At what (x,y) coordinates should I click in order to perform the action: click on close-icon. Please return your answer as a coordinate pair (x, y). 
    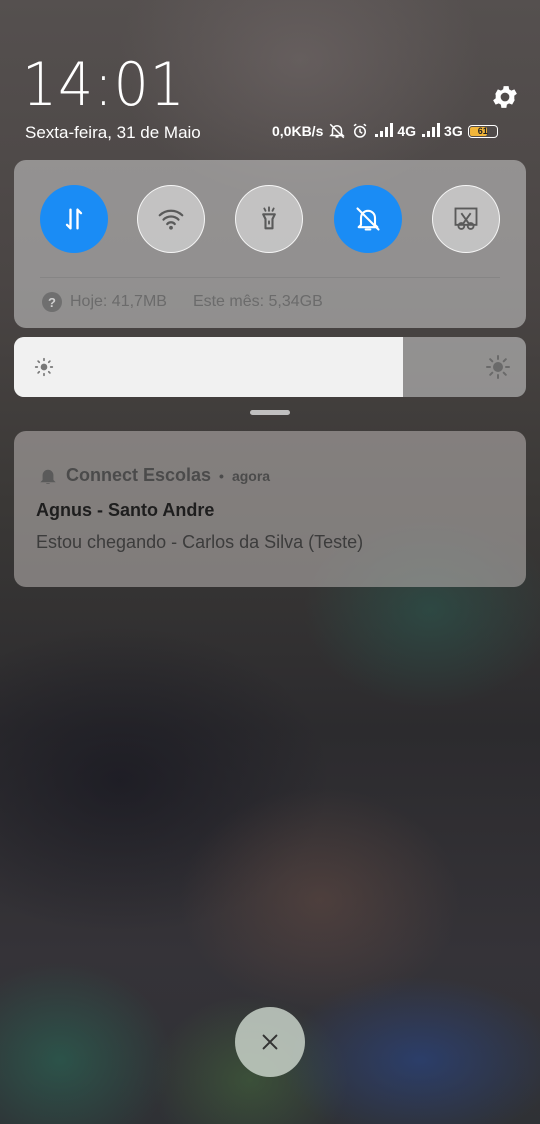
    Looking at the image, I should click on (270, 1042).